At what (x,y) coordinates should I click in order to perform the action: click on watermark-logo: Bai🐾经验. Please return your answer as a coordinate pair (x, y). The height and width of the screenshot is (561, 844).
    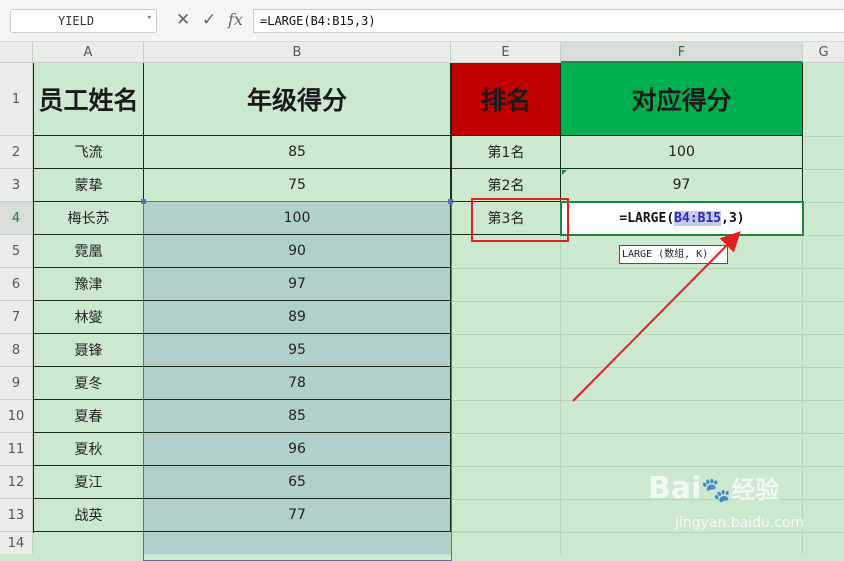
    Looking at the image, I should click on (714, 488).